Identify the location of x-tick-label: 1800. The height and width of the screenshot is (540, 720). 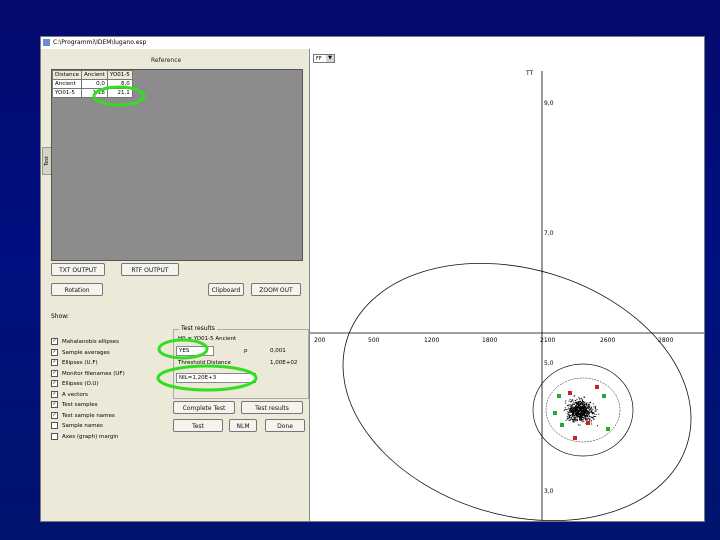
(489, 340).